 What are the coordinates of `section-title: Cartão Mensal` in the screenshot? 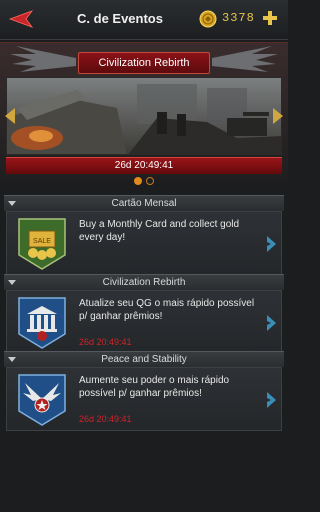 It's located at (144, 203).